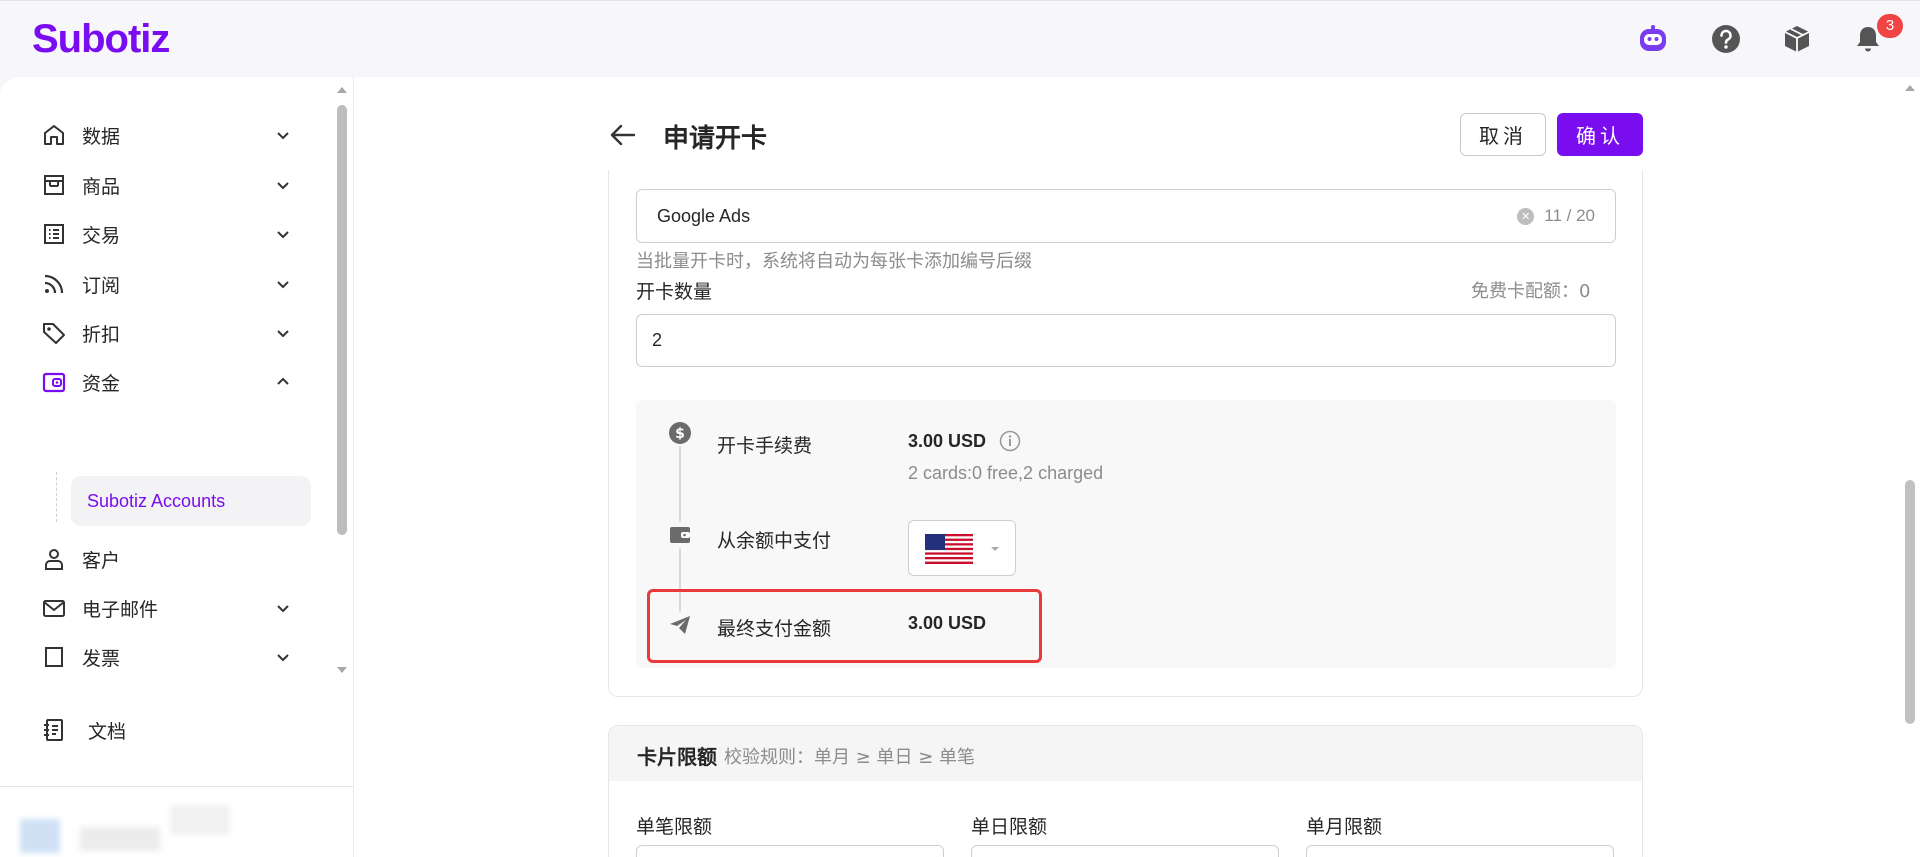 This screenshot has width=1920, height=857. Describe the element at coordinates (1125, 791) in the screenshot. I see `card-limits-section: 卡片限额 校验规则：单月 ≥ 单日 ≥ 单笔` at that location.